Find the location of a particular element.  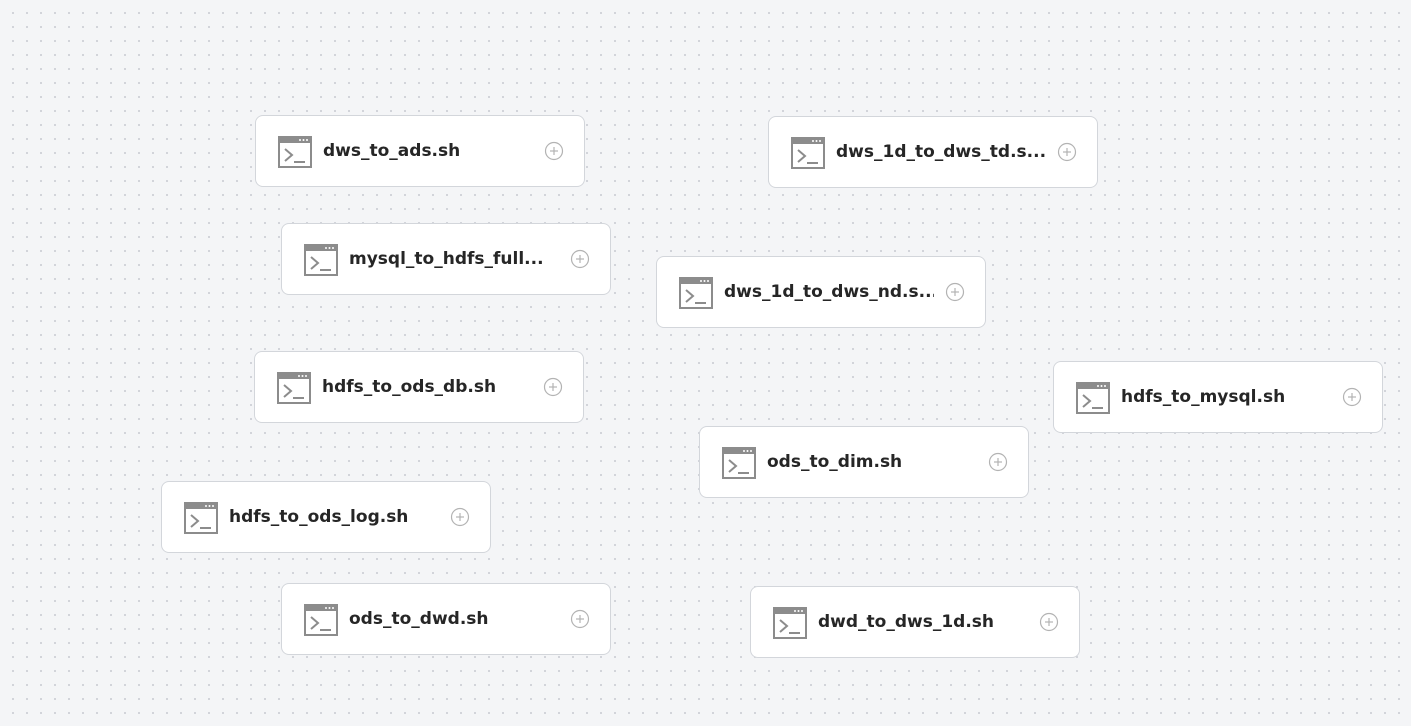

task-node-label: ods_to_dim.sh is located at coordinates (835, 462).